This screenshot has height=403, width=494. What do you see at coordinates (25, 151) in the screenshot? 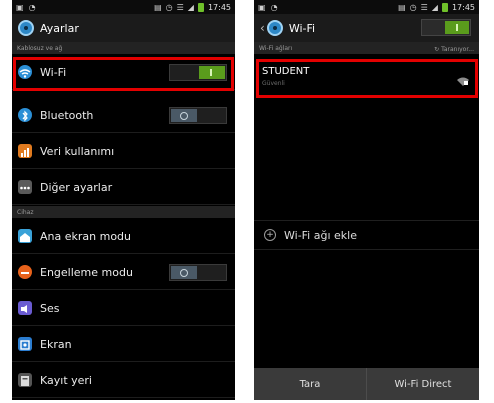
I see `data-usage-icon` at bounding box center [25, 151].